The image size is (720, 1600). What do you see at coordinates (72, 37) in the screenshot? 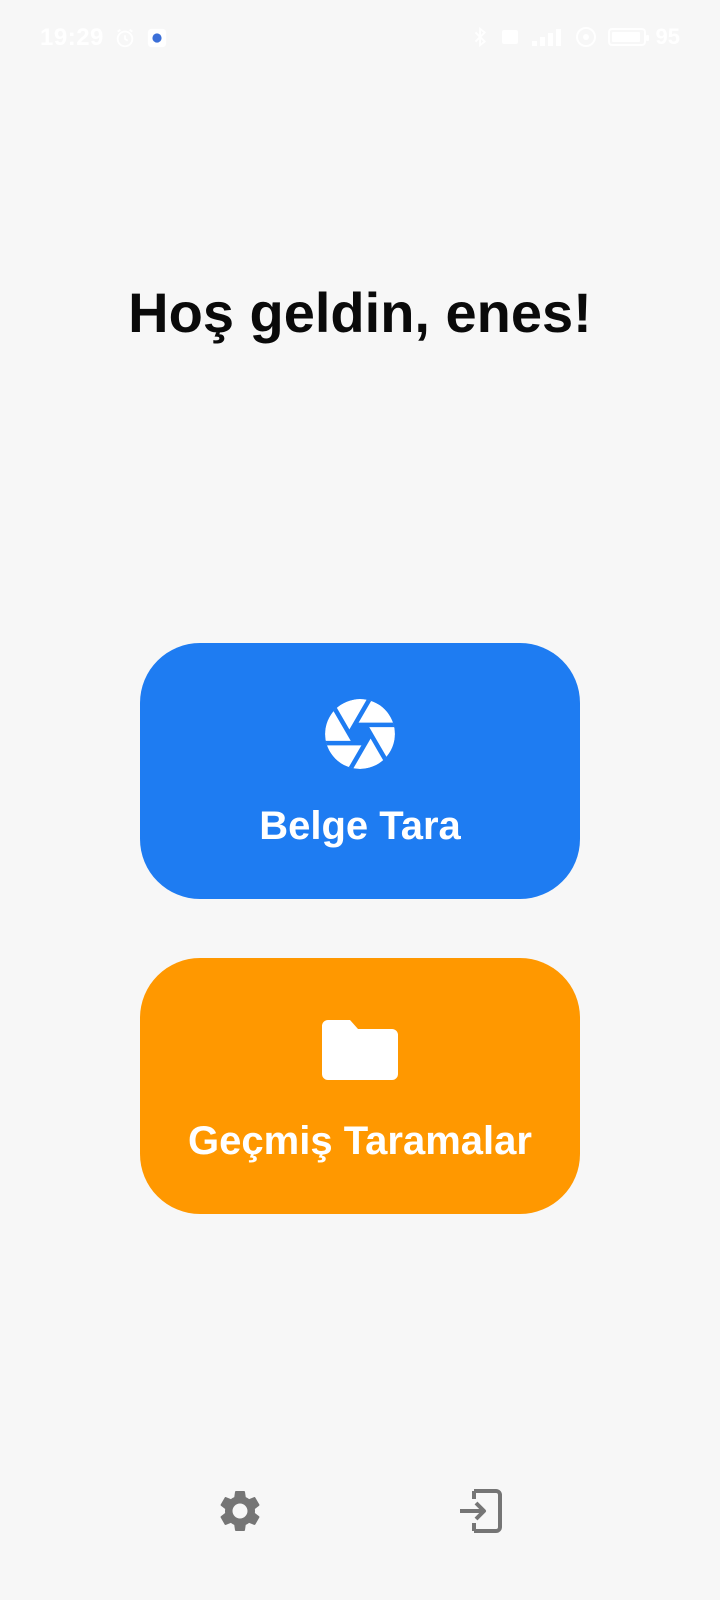
I see `status-time: 19:29` at bounding box center [72, 37].